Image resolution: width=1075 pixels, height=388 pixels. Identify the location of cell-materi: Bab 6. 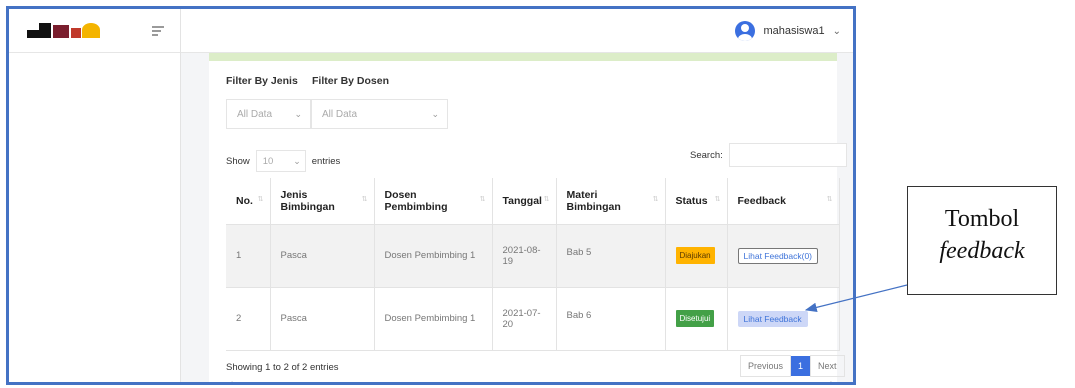
(611, 319).